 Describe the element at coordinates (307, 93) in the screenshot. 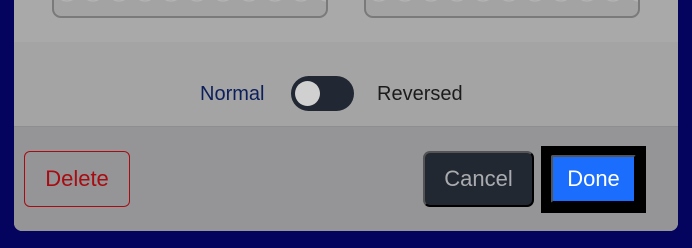

I see `switch-knob` at that location.